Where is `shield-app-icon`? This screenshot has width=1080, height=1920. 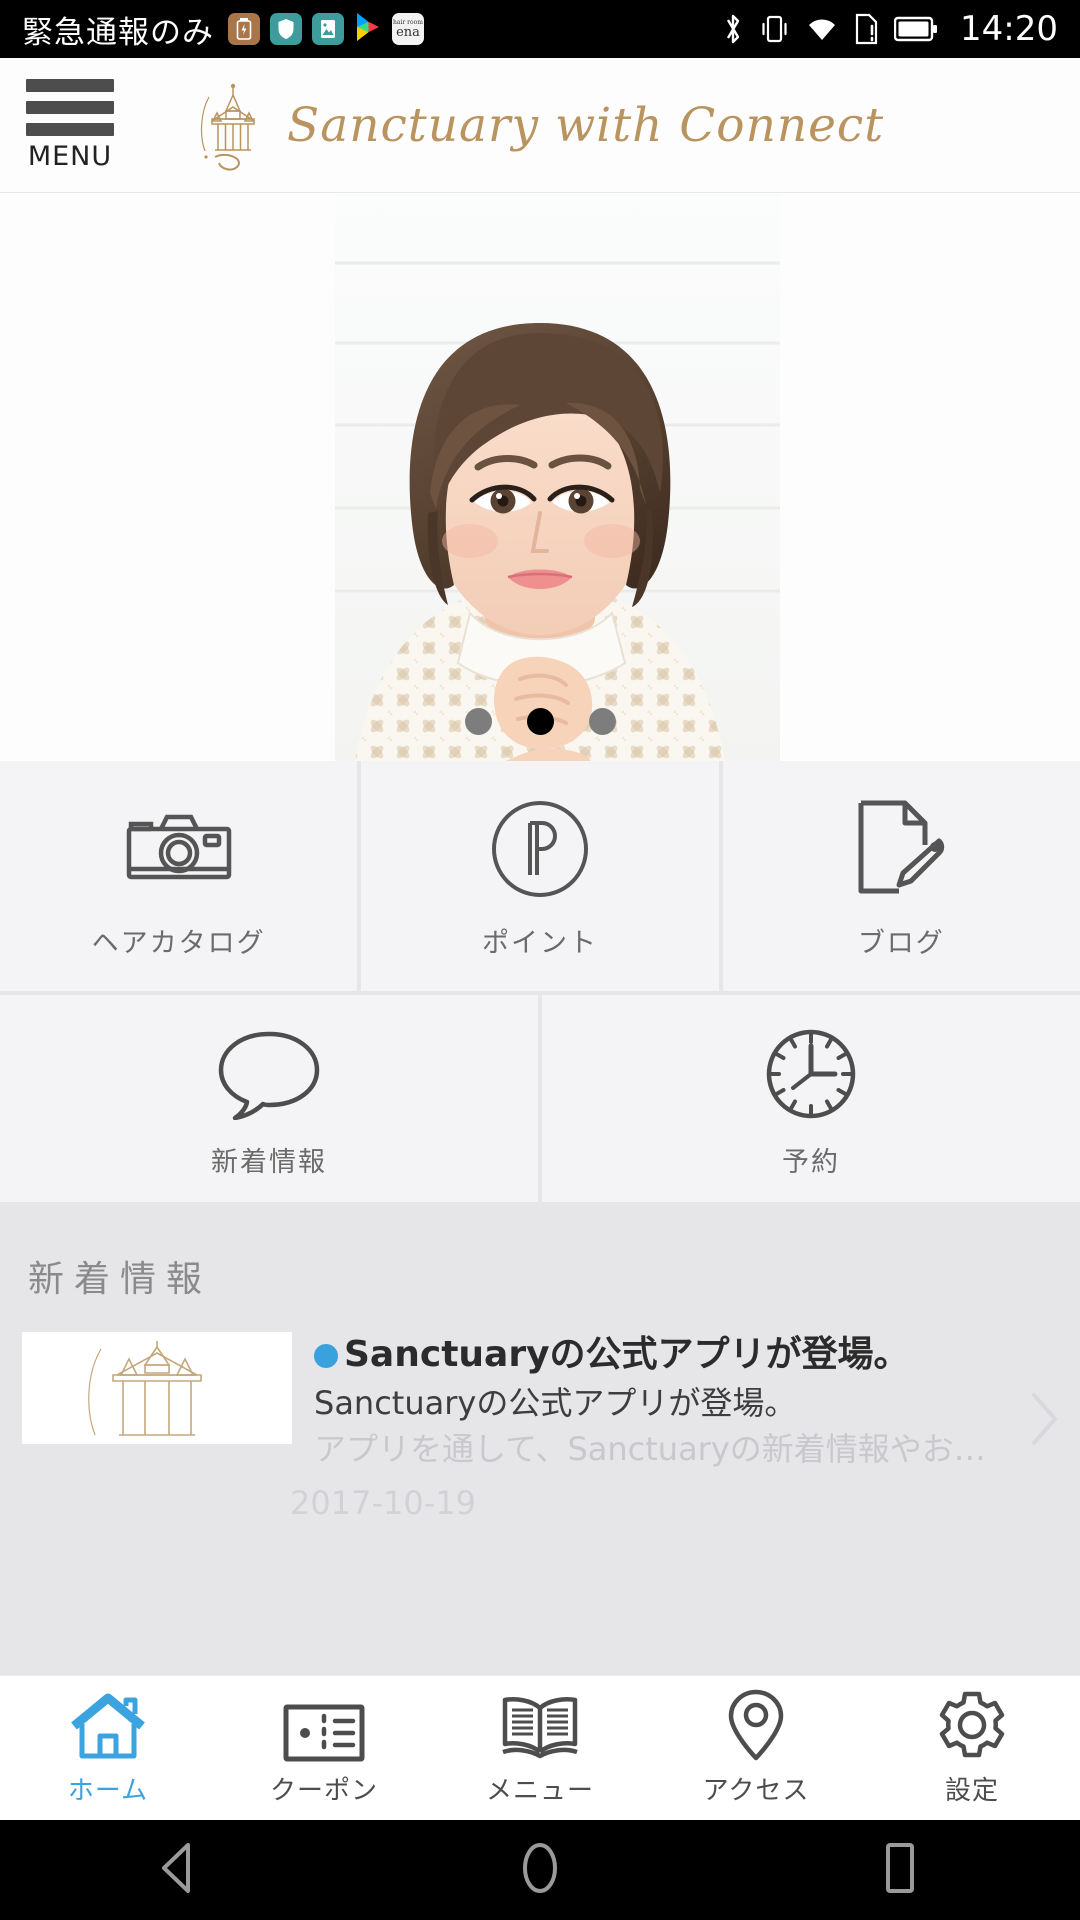 shield-app-icon is located at coordinates (286, 29).